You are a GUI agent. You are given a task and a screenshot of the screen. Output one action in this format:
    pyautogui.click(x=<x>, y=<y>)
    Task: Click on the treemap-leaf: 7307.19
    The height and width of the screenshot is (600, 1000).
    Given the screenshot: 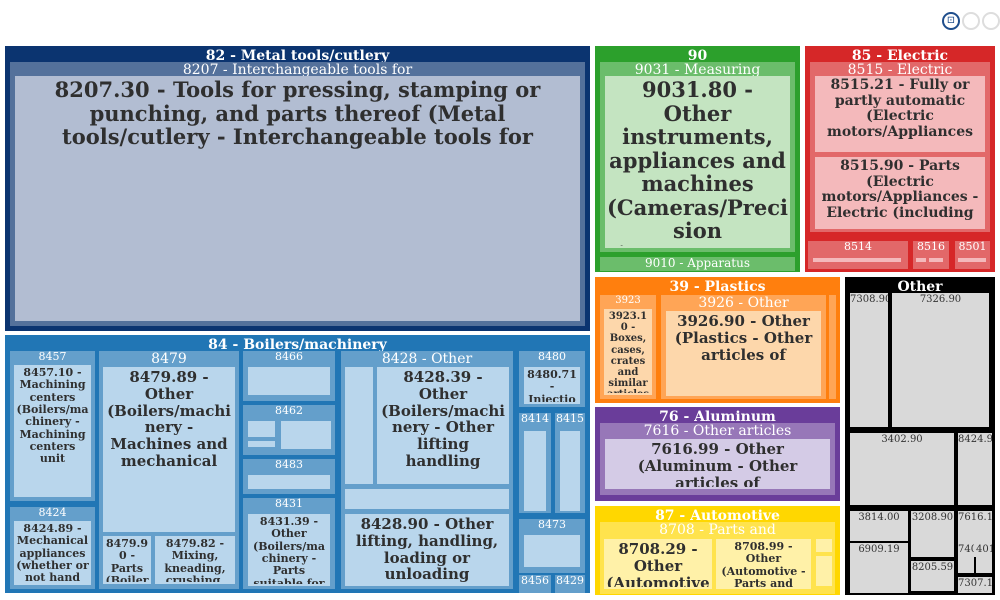 What is the action you would take?
    pyautogui.click(x=975, y=585)
    